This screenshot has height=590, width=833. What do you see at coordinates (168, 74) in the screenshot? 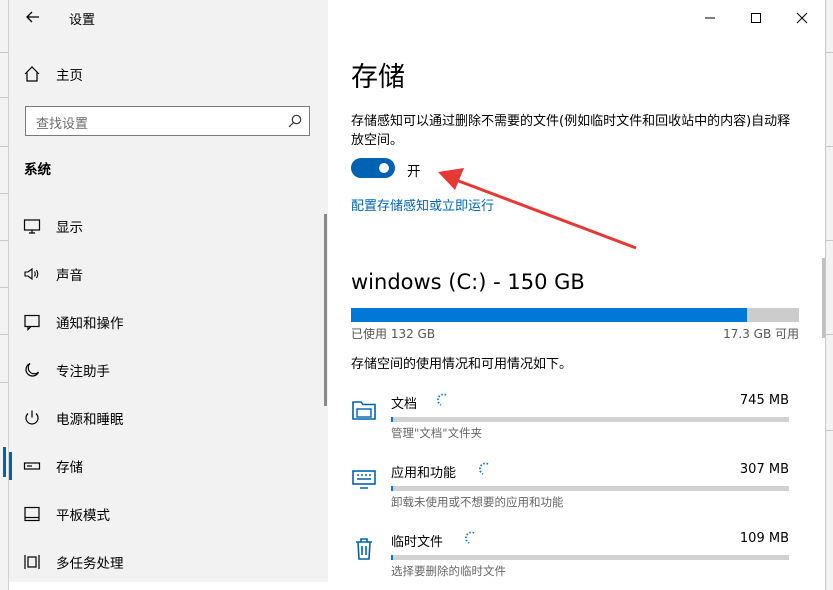
I see `sidebar-item-home: 主页` at bounding box center [168, 74].